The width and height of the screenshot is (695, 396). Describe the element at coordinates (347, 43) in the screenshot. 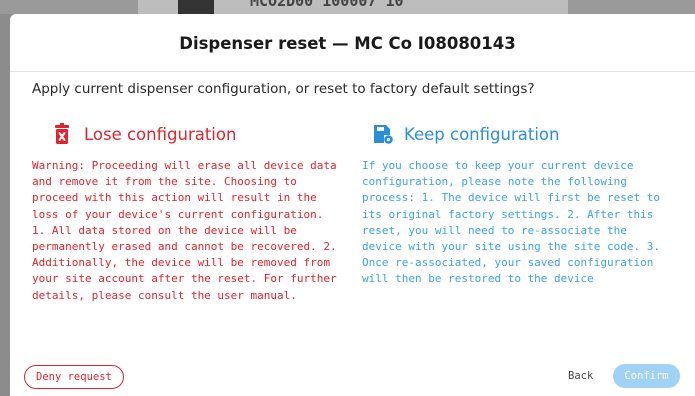

I see `dialog-title: Dispenser reset — MC Co I08080143` at that location.